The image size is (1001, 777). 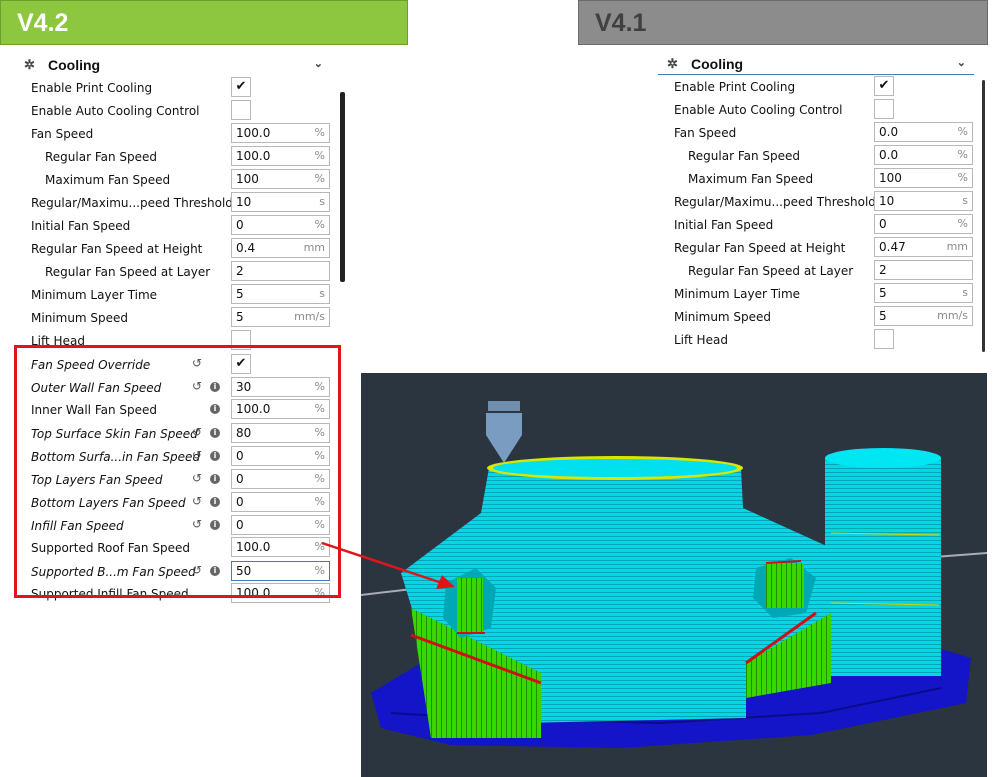 I want to click on version-banner-v41: V4.1, so click(x=783, y=22).